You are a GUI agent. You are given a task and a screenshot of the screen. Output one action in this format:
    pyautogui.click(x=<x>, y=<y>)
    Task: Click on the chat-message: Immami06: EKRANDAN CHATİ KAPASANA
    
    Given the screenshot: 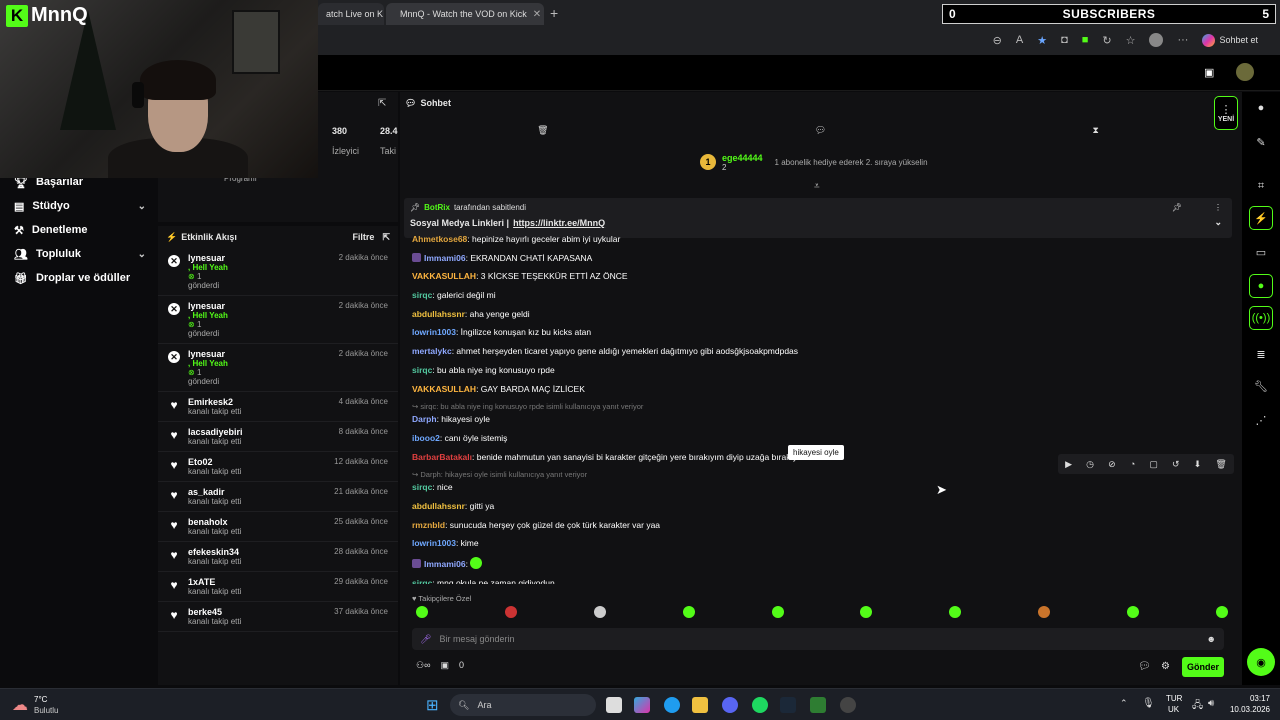 What is the action you would take?
    pyautogui.click(x=822, y=258)
    